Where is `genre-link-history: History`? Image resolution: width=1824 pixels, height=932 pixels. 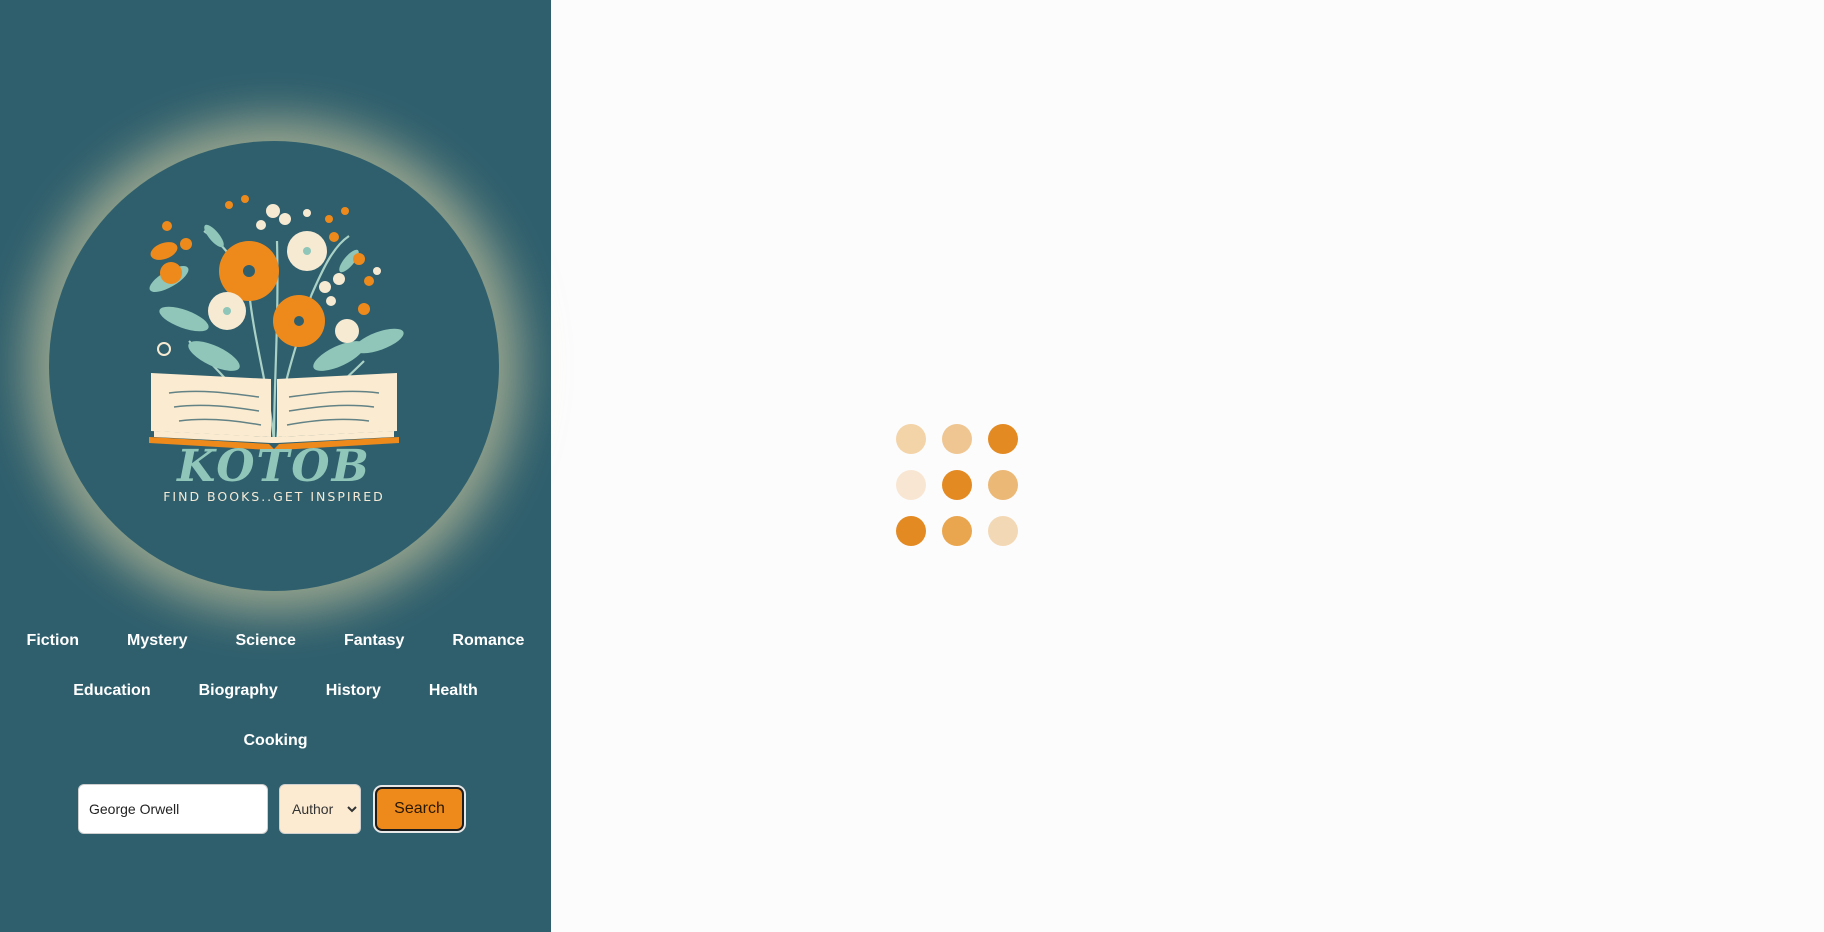 genre-link-history: History is located at coordinates (353, 693).